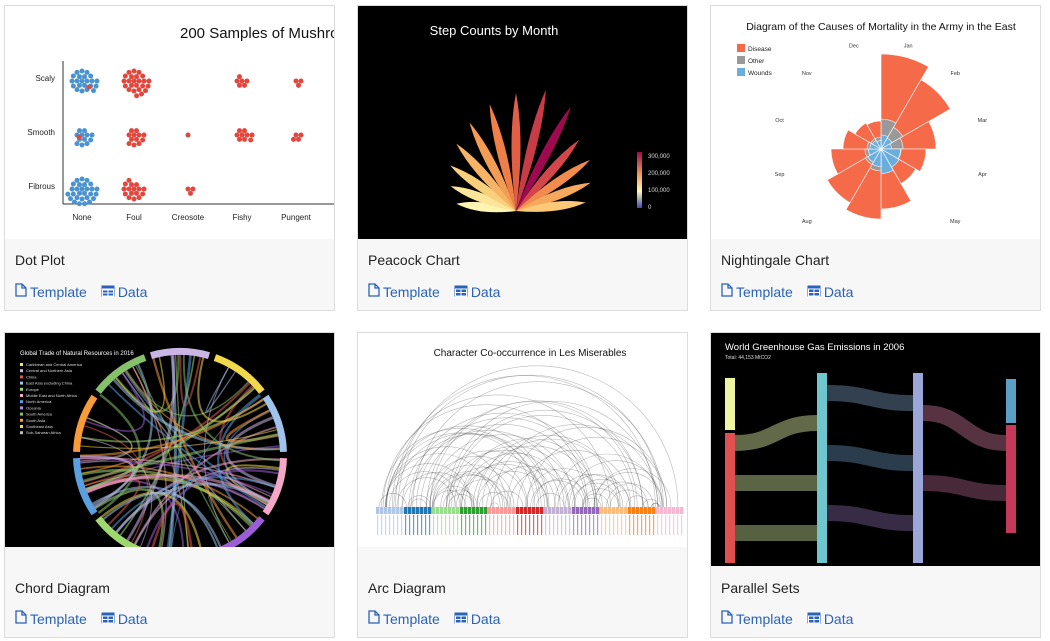 Image resolution: width=1050 pixels, height=641 pixels. What do you see at coordinates (39, 426) in the screenshot?
I see `legend-label: Southeast Asia` at bounding box center [39, 426].